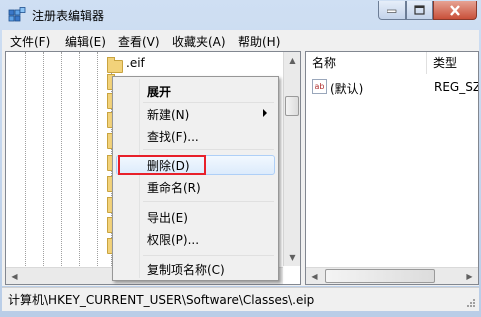  I want to click on tree-vertical-scrollbar: ▲ ▼, so click(291, 159).